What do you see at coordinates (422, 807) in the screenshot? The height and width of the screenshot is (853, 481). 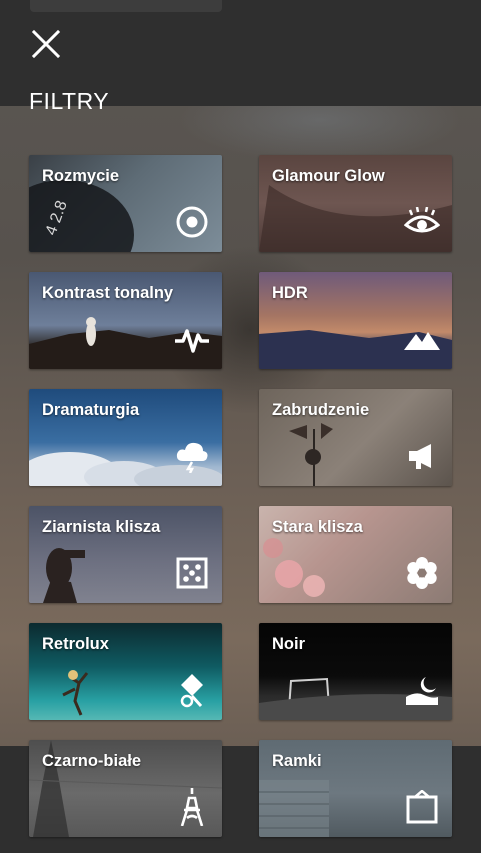 I see `frame-icon` at bounding box center [422, 807].